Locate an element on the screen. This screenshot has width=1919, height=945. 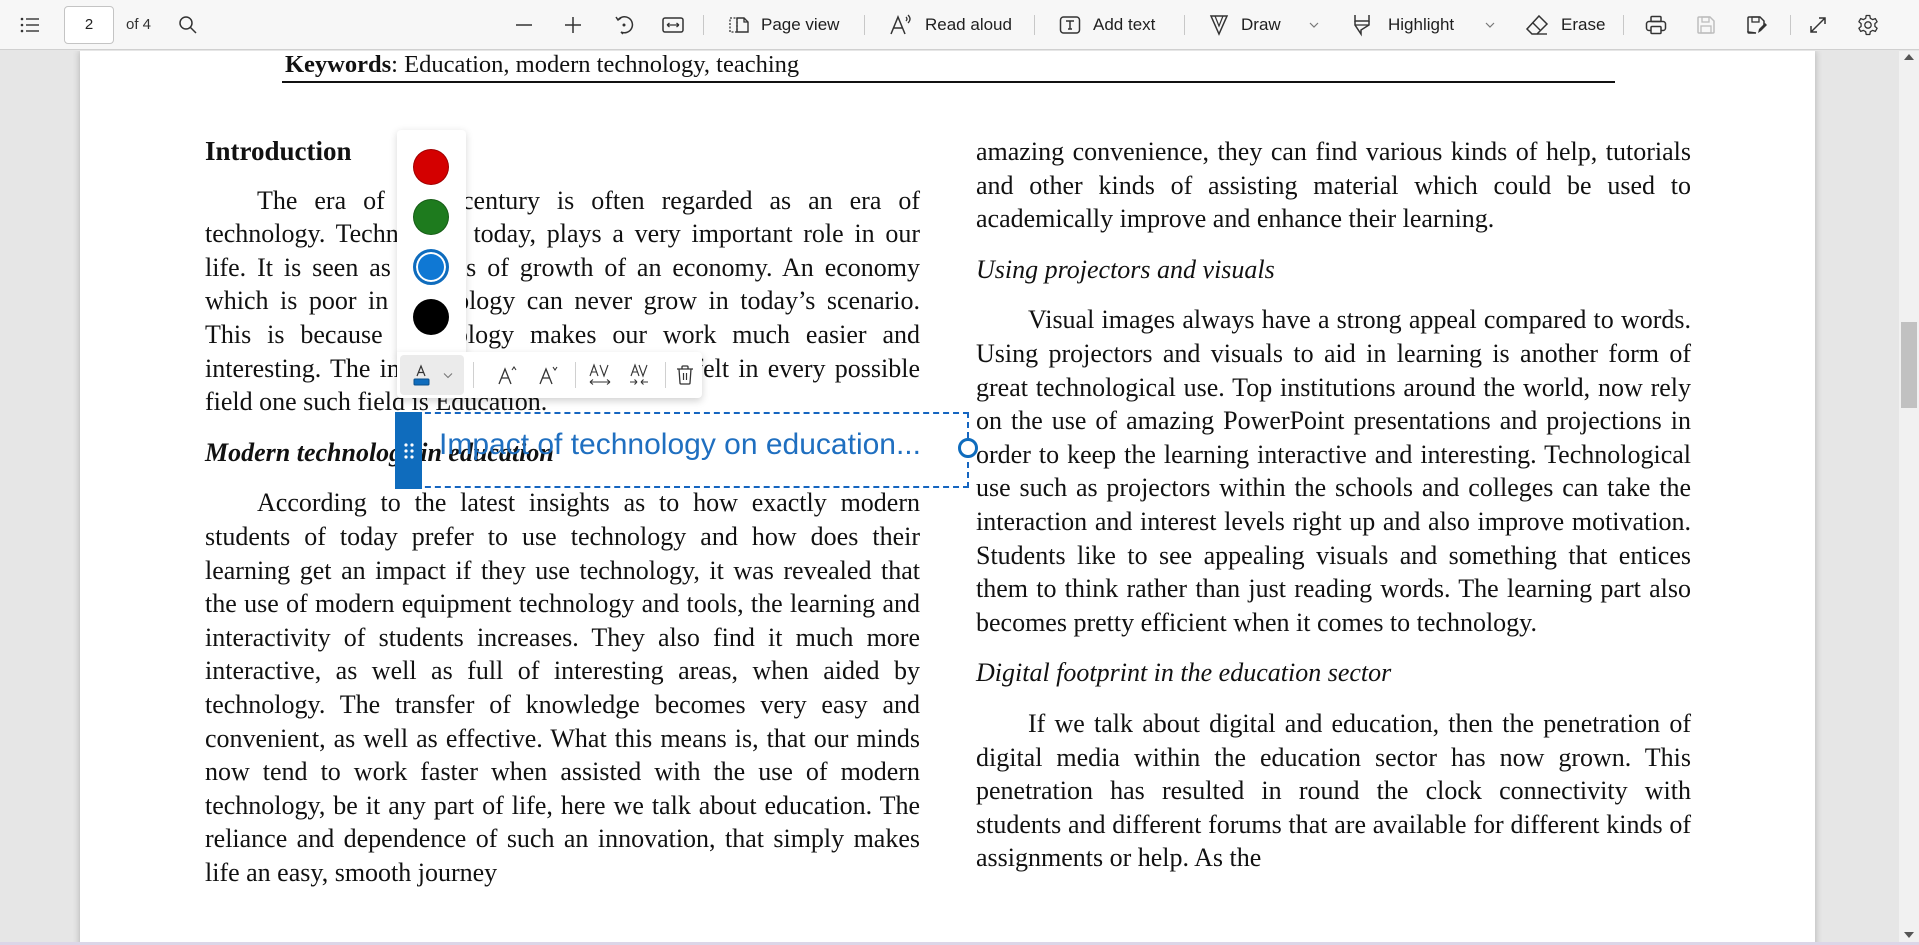
keywords-rule is located at coordinates (948, 82).